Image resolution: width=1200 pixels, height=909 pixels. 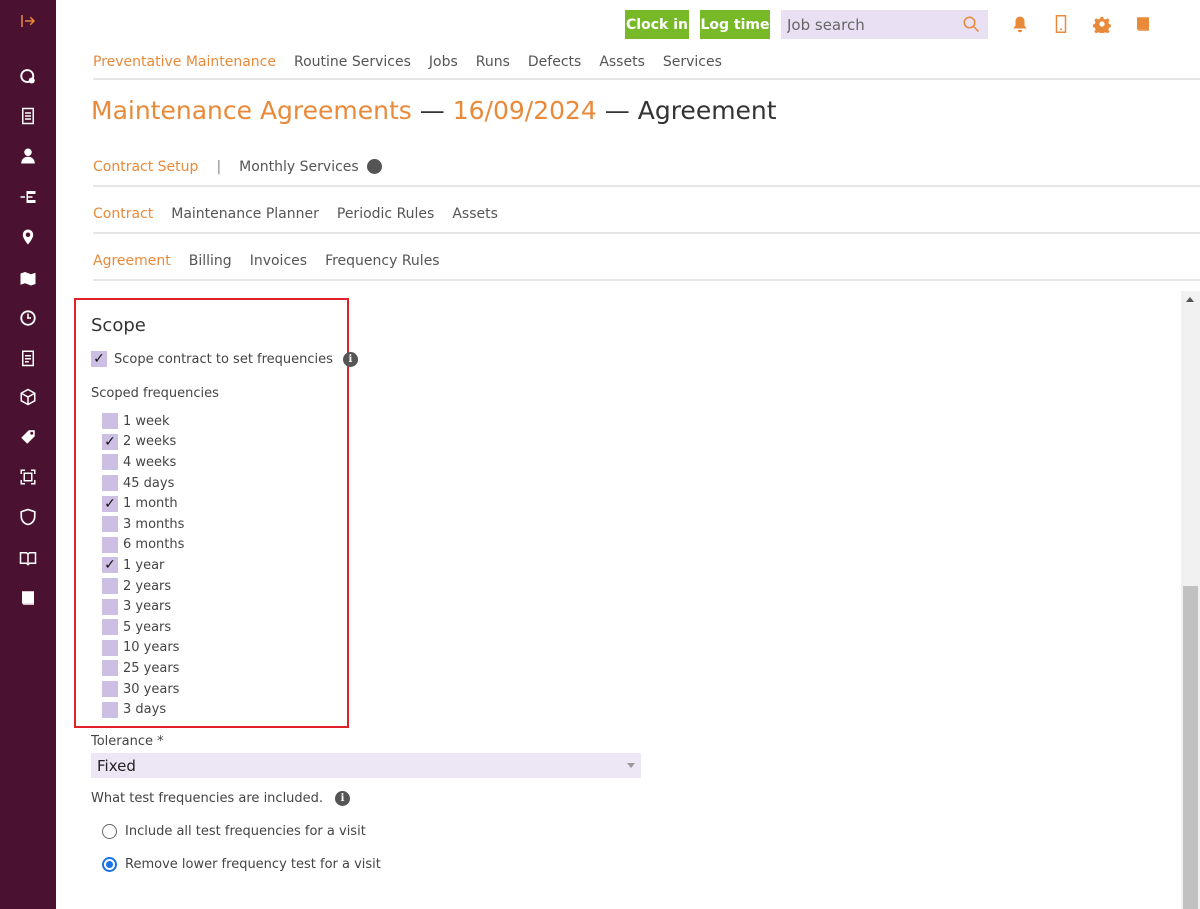 I want to click on clock-in-button: Clock in, so click(x=657, y=24).